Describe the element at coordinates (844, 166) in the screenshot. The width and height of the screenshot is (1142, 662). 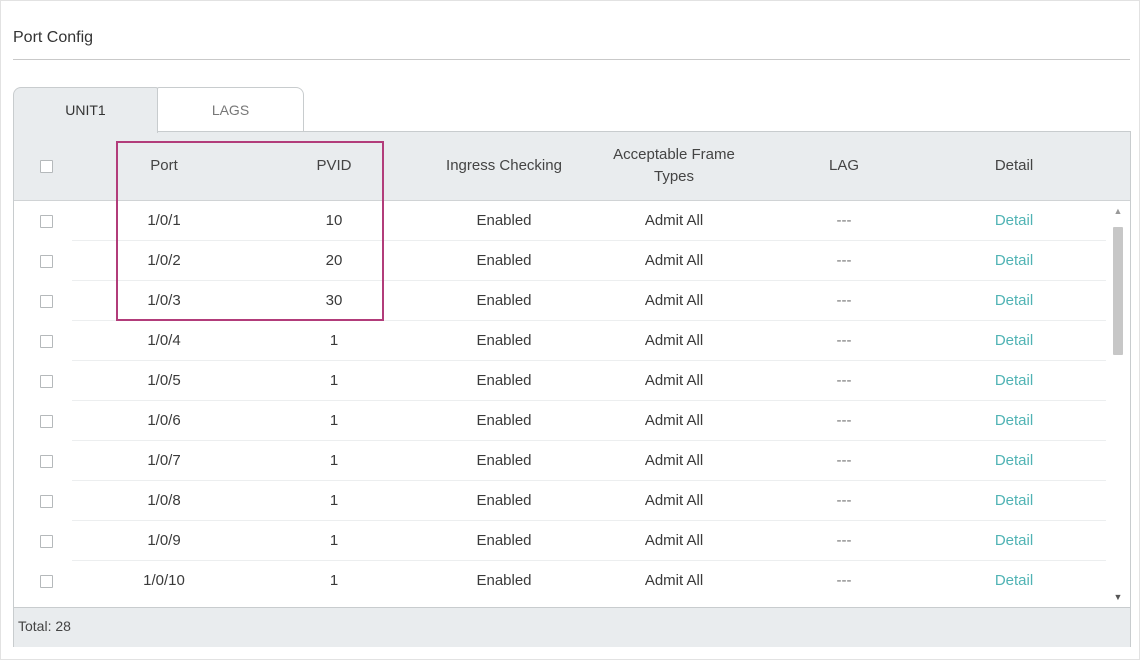
I see `column-header-lag: LAG` at that location.